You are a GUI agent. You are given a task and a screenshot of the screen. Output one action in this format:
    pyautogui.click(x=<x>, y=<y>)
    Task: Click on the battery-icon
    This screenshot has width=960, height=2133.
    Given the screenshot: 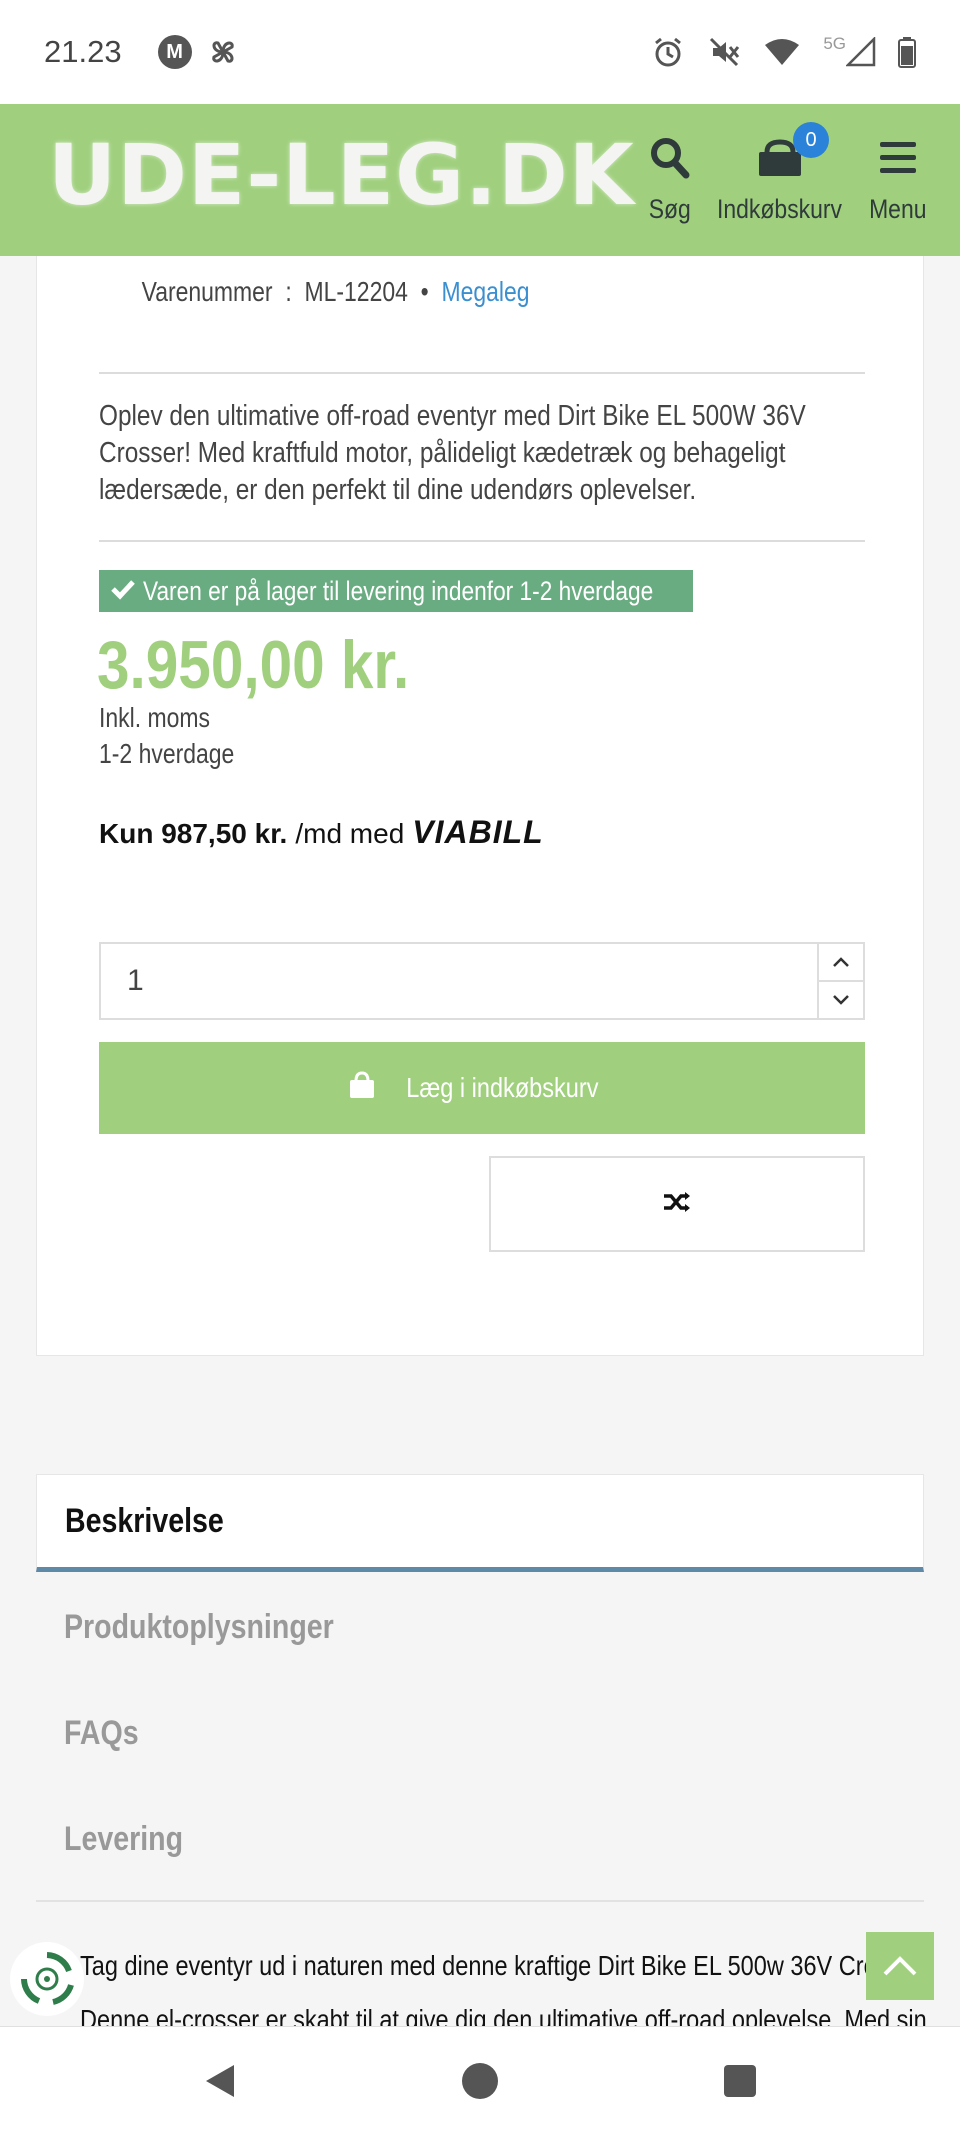 What is the action you would take?
    pyautogui.click(x=907, y=52)
    